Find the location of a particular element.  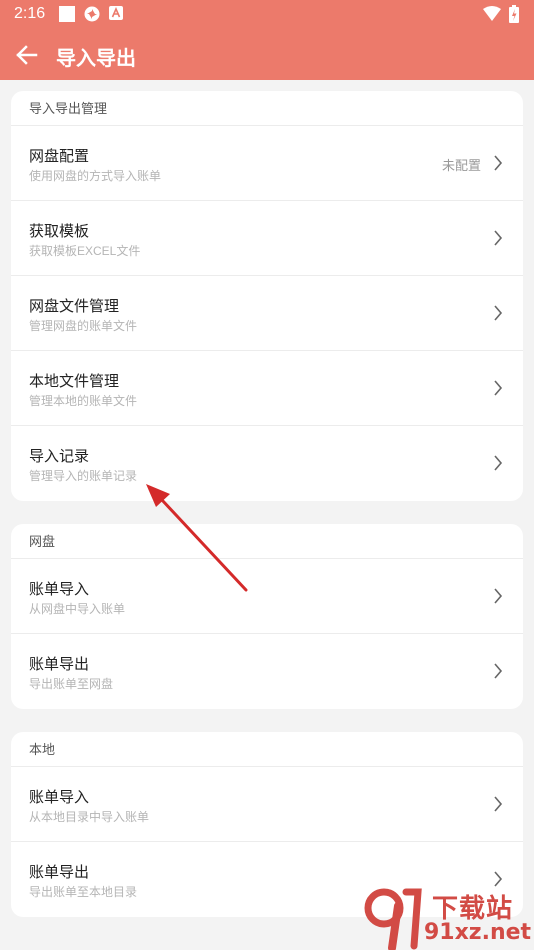

back-arrow-icon is located at coordinates (27, 55).